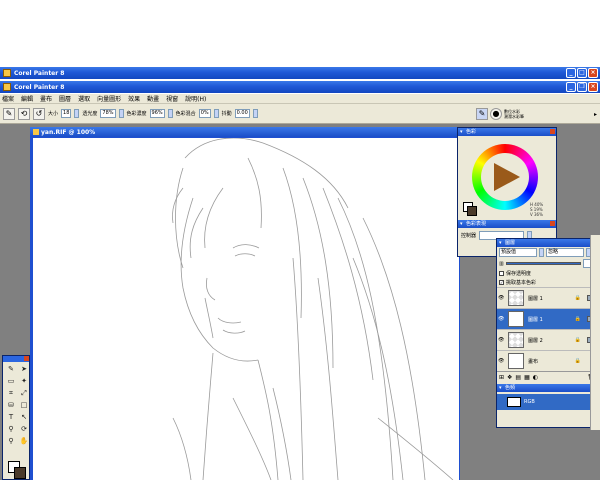  Describe the element at coordinates (565, 252) in the screenshot. I see `composite-depth-select: 忽略` at that location.